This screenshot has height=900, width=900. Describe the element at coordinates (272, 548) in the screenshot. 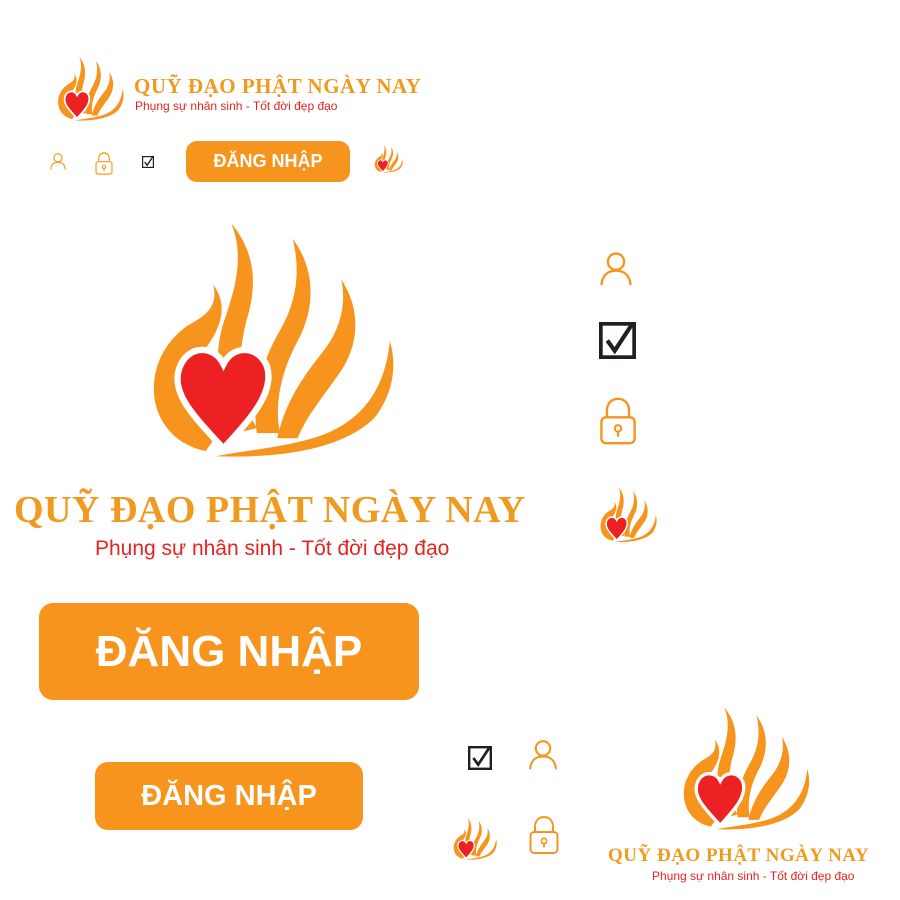

I see `brand-tagline-large: Phụng sự nhân sinh - Tốt đời đẹp đạo` at that location.